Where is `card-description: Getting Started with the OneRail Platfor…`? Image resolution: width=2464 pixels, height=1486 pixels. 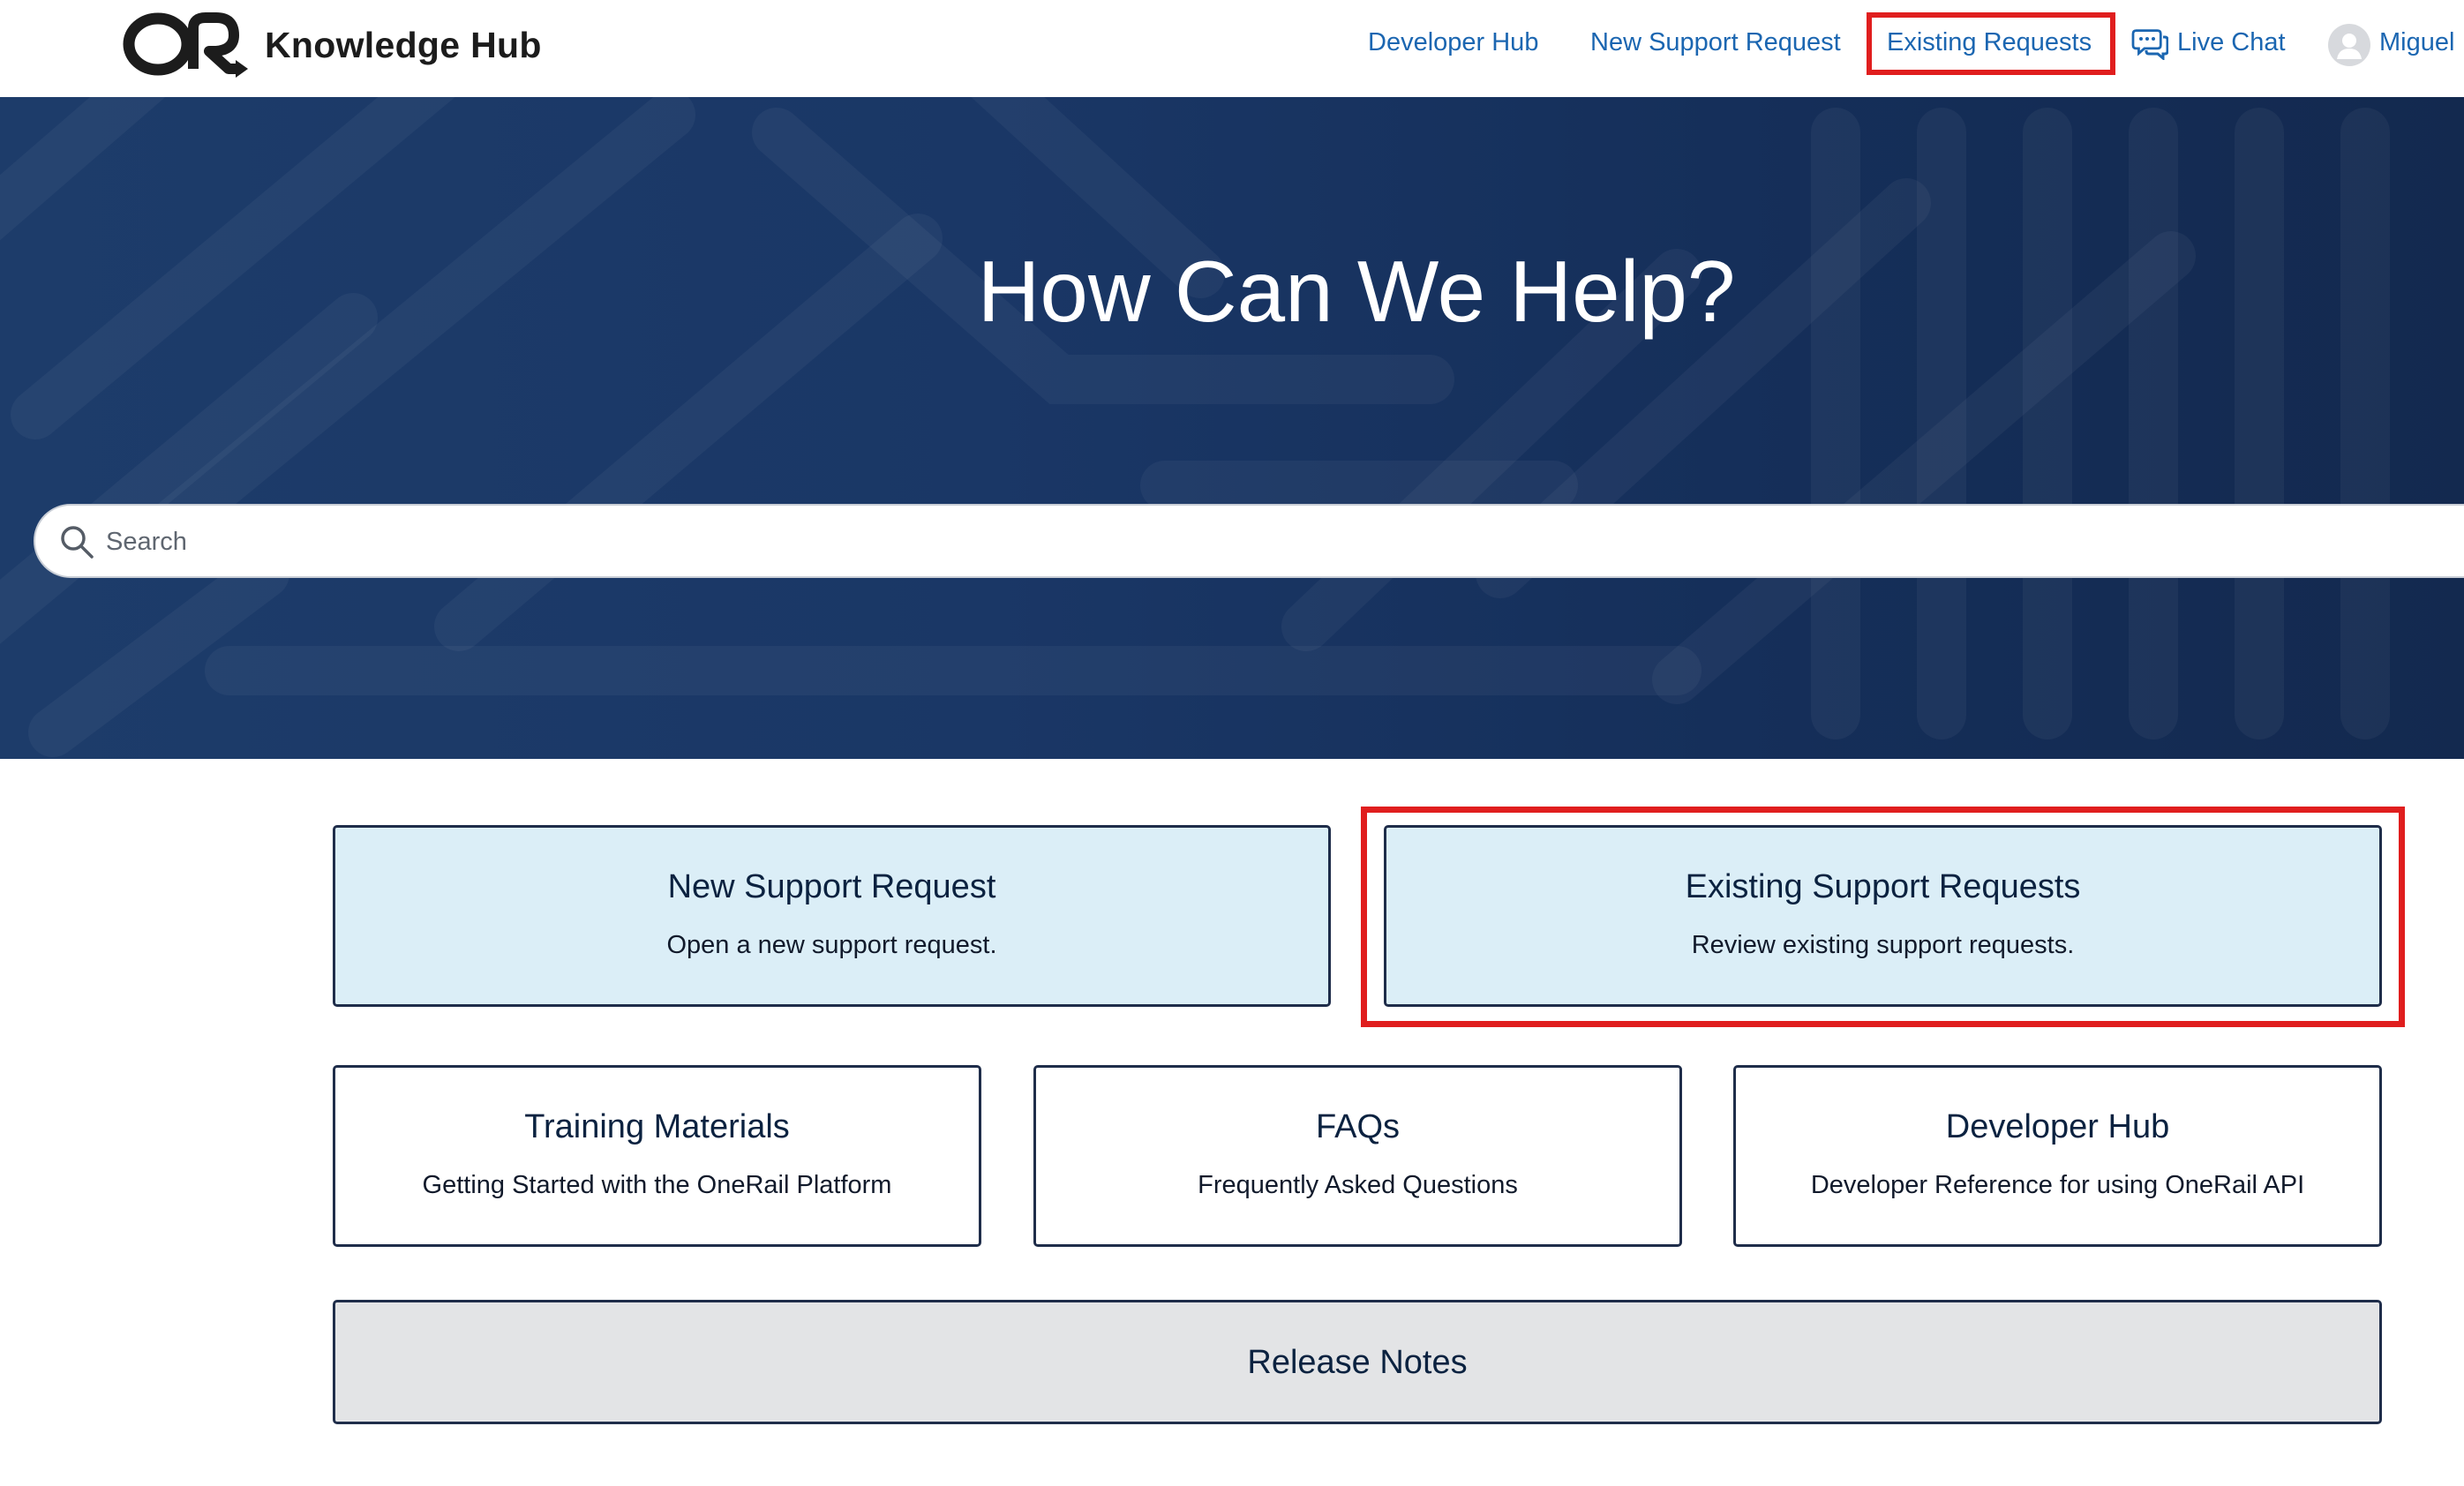
card-description: Getting Started with the OneRail Platfor… is located at coordinates (657, 1185).